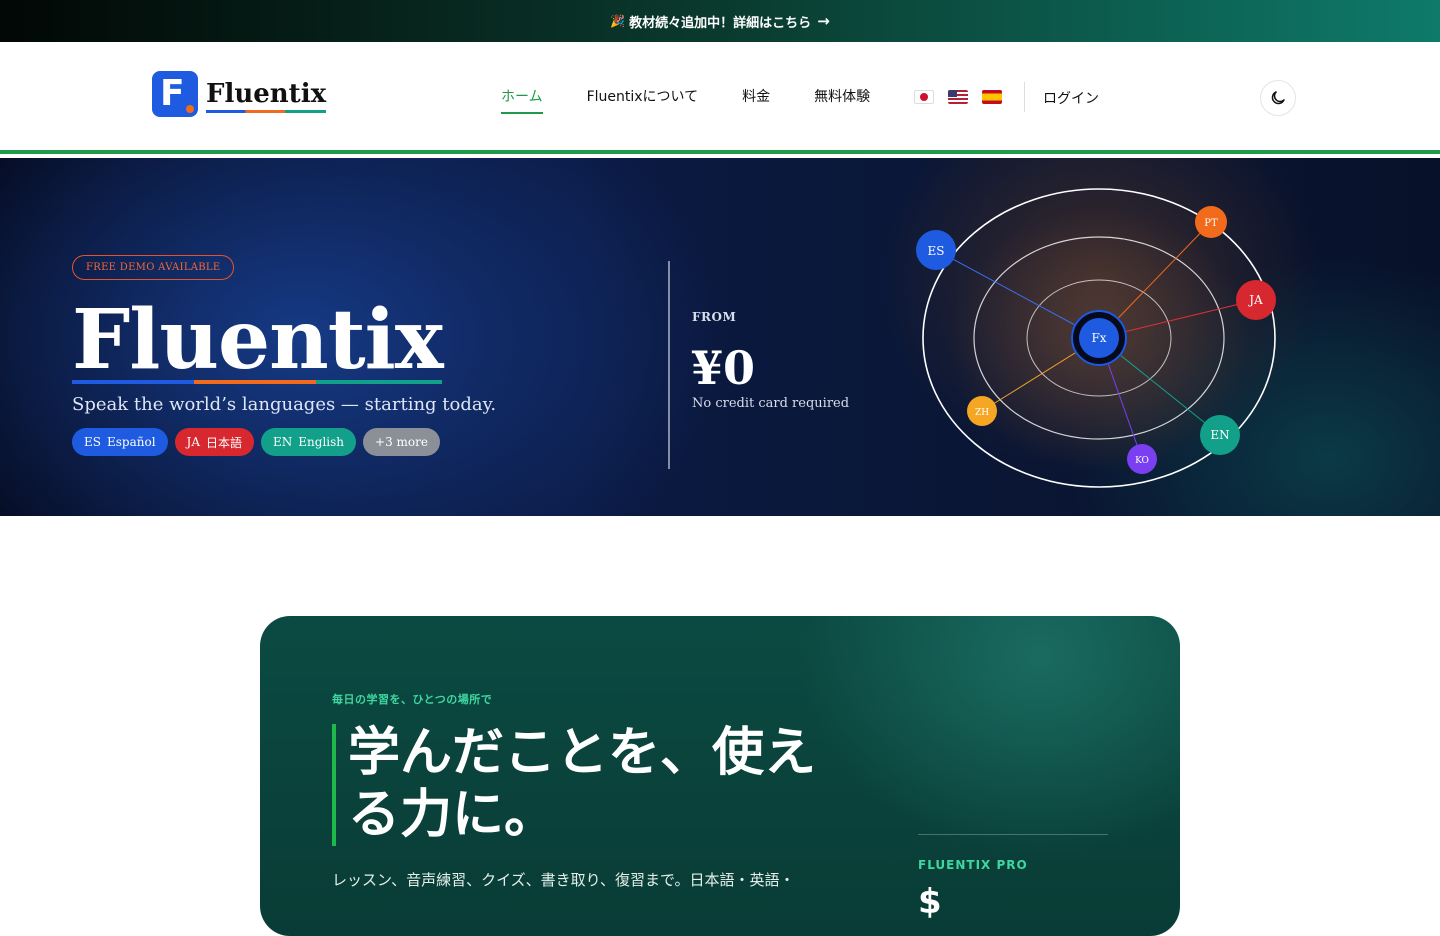 Image resolution: width=1440 pixels, height=936 pixels. I want to click on orbit-node-pt: PT, so click(1211, 222).